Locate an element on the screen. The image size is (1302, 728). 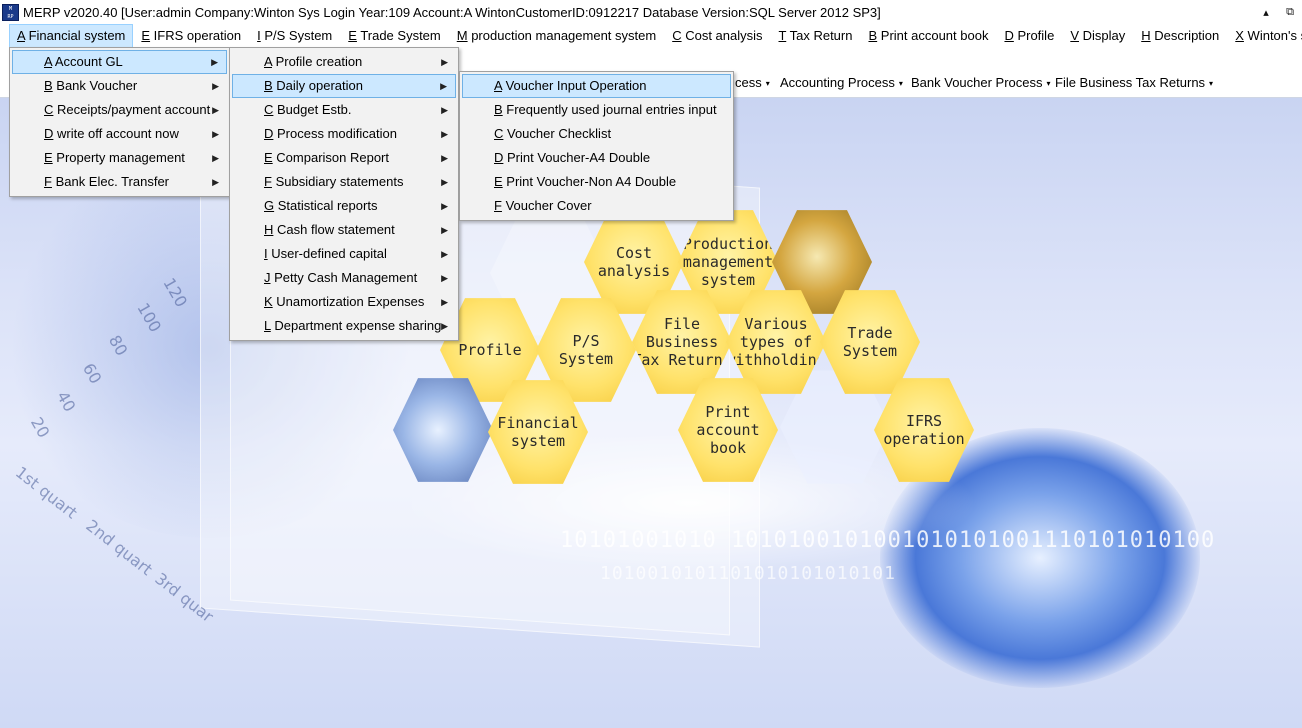
menu-trade-system: E Trade System is located at coordinates (394, 36).